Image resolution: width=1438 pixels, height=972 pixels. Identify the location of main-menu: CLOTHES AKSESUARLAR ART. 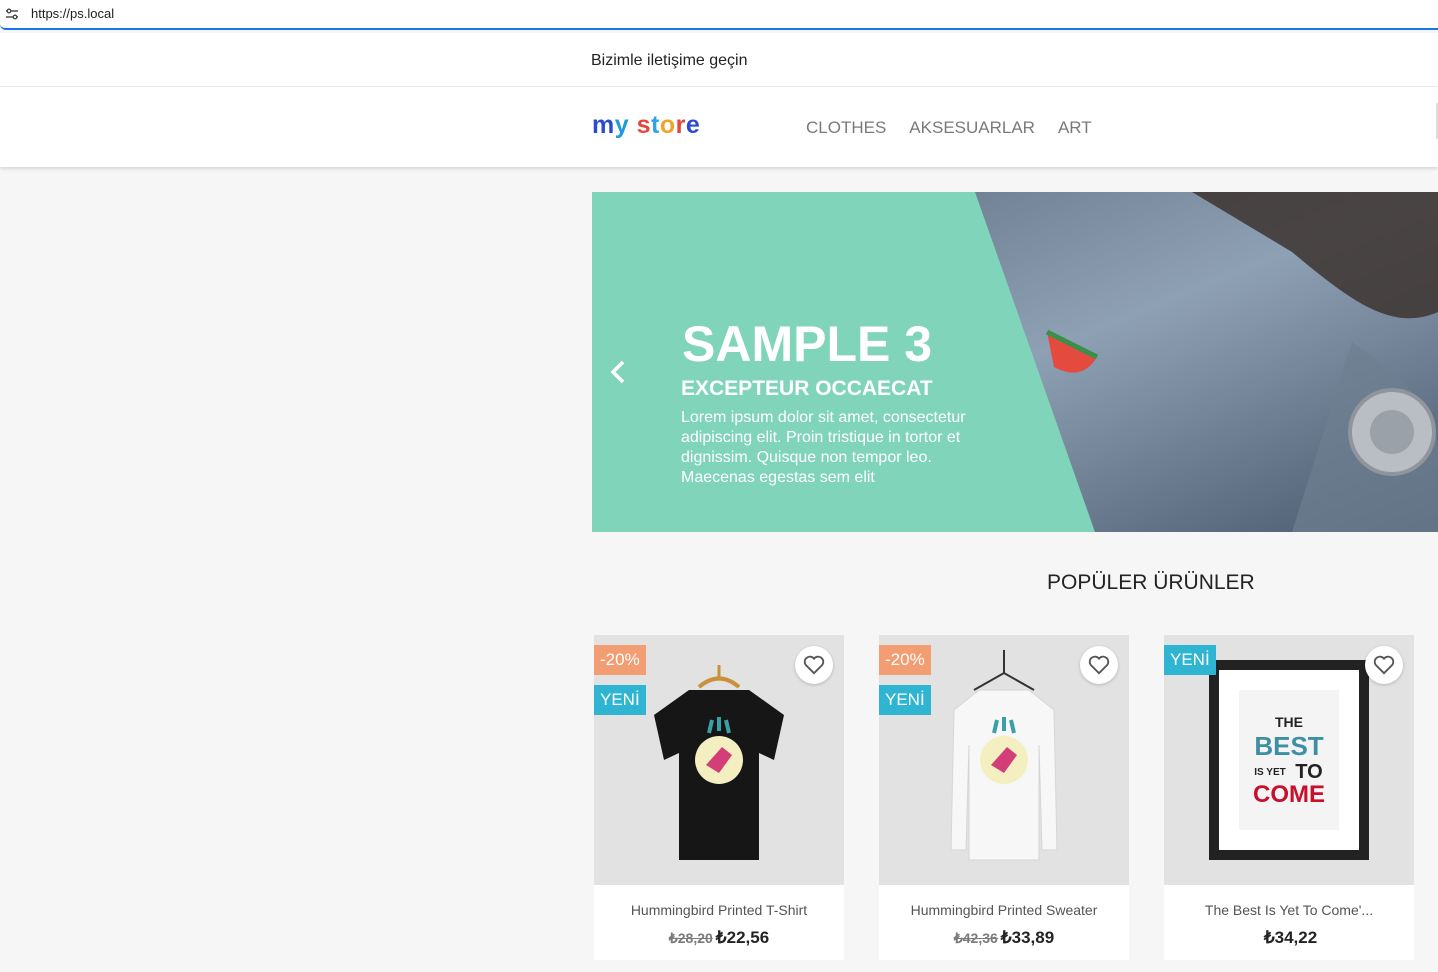
(949, 128).